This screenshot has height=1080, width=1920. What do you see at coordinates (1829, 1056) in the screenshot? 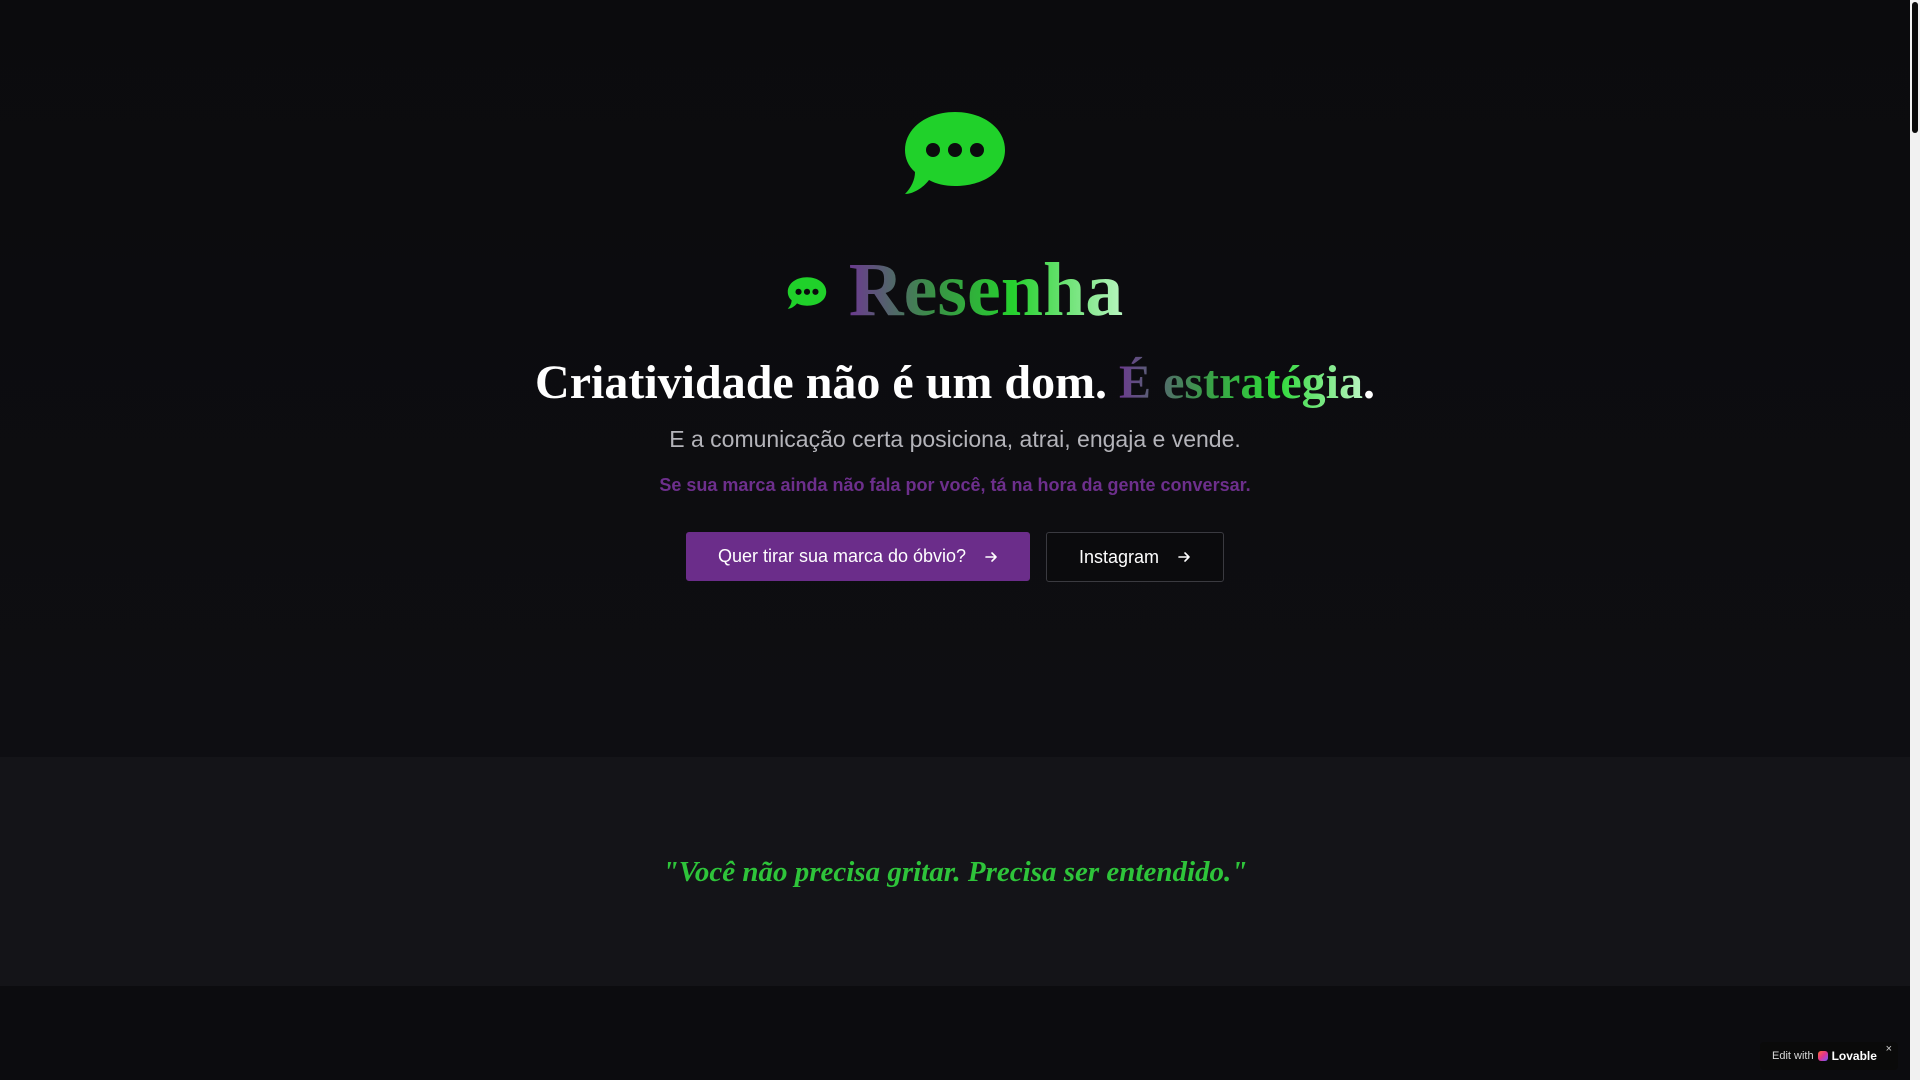
I see `edit-with-lovable-badge: Edit with Lovable ×` at bounding box center [1829, 1056].